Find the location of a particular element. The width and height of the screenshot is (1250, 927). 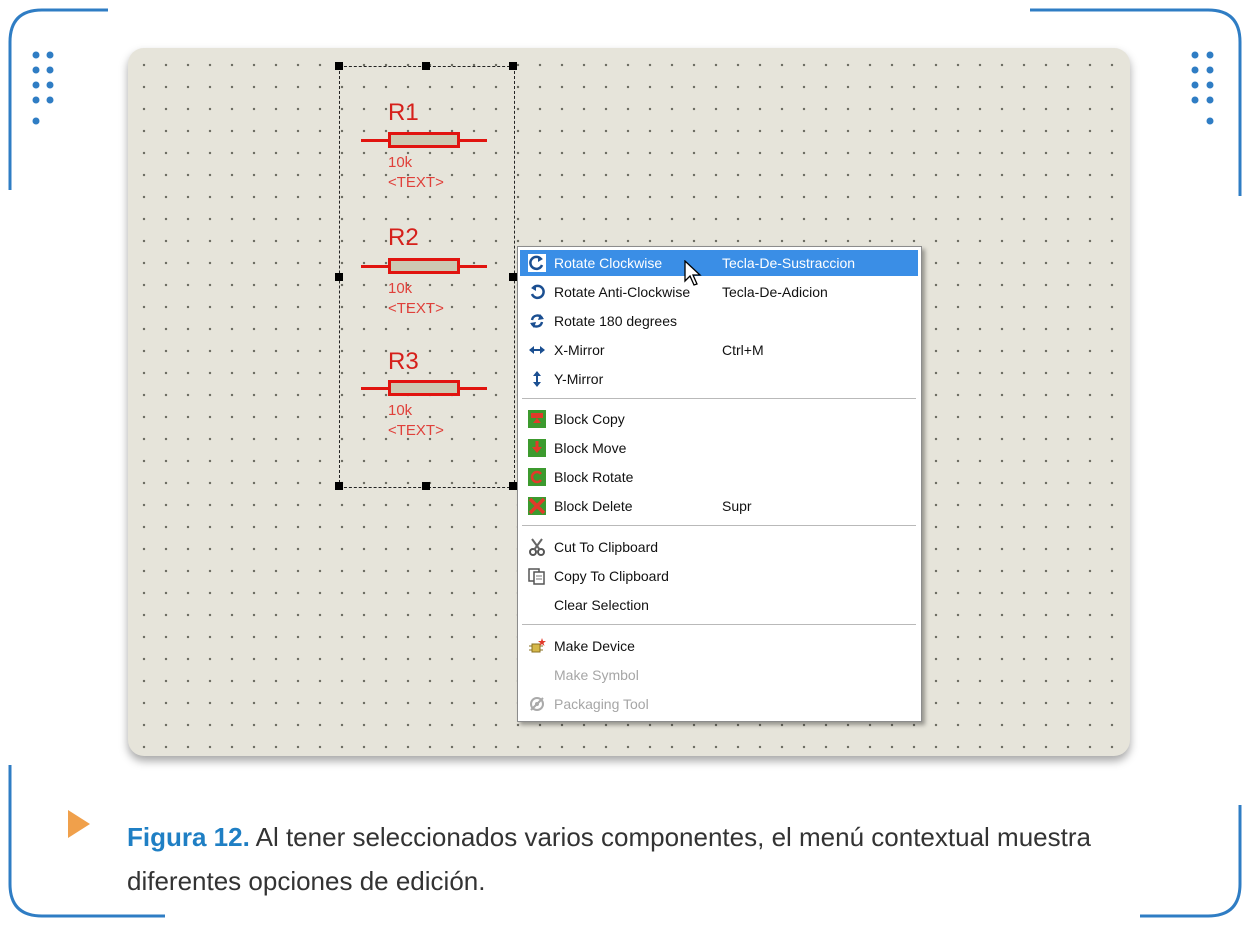

rotate-anticlockwise-icon is located at coordinates (537, 292).